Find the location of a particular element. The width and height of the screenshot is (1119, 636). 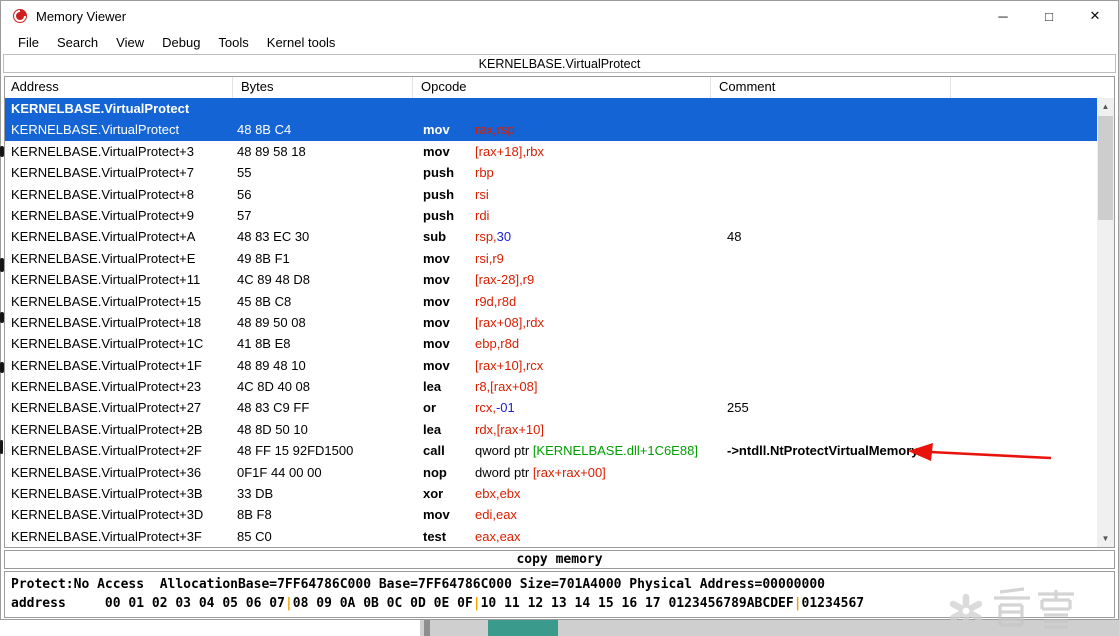

column-header-opcode: Opcode is located at coordinates (562, 87).